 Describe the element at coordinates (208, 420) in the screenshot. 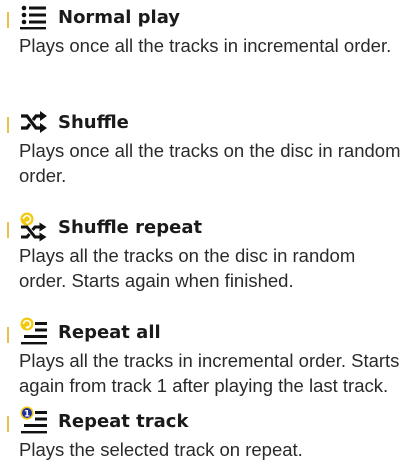

I see `mode-header: 1 Repeat track` at that location.